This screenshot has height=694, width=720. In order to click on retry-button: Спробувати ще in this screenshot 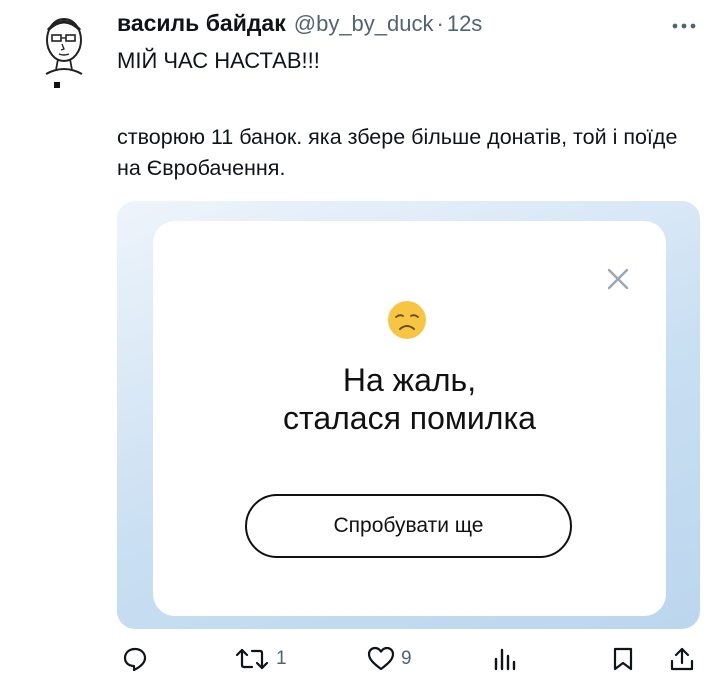, I will do `click(408, 526)`.